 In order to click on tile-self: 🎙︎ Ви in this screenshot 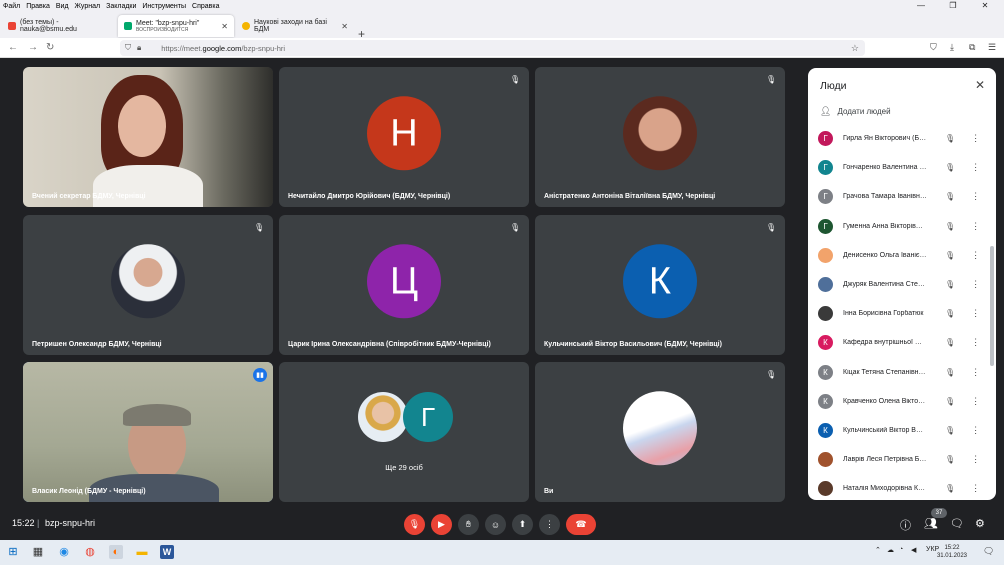, I will do `click(660, 432)`.